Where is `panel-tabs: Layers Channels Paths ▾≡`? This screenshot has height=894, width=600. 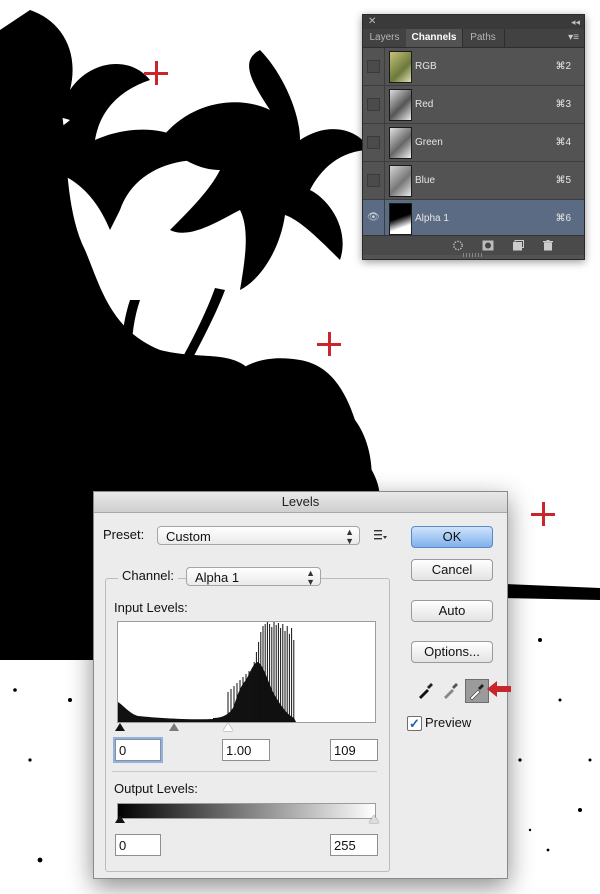
panel-tabs: Layers Channels Paths ▾≡ is located at coordinates (473, 38).